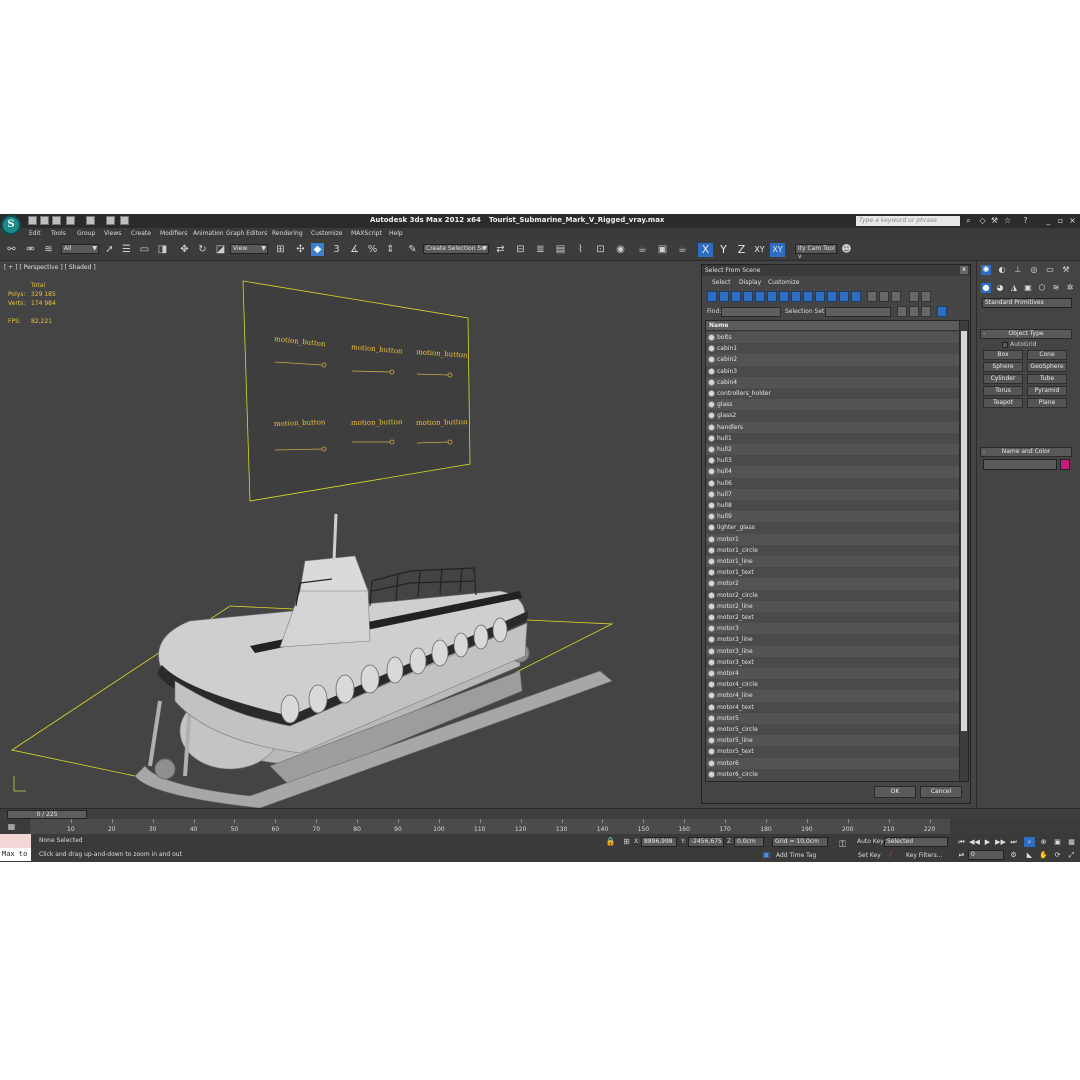 This screenshot has width=1080, height=1080. I want to click on list-item: controllers_holder, so click(833, 394).